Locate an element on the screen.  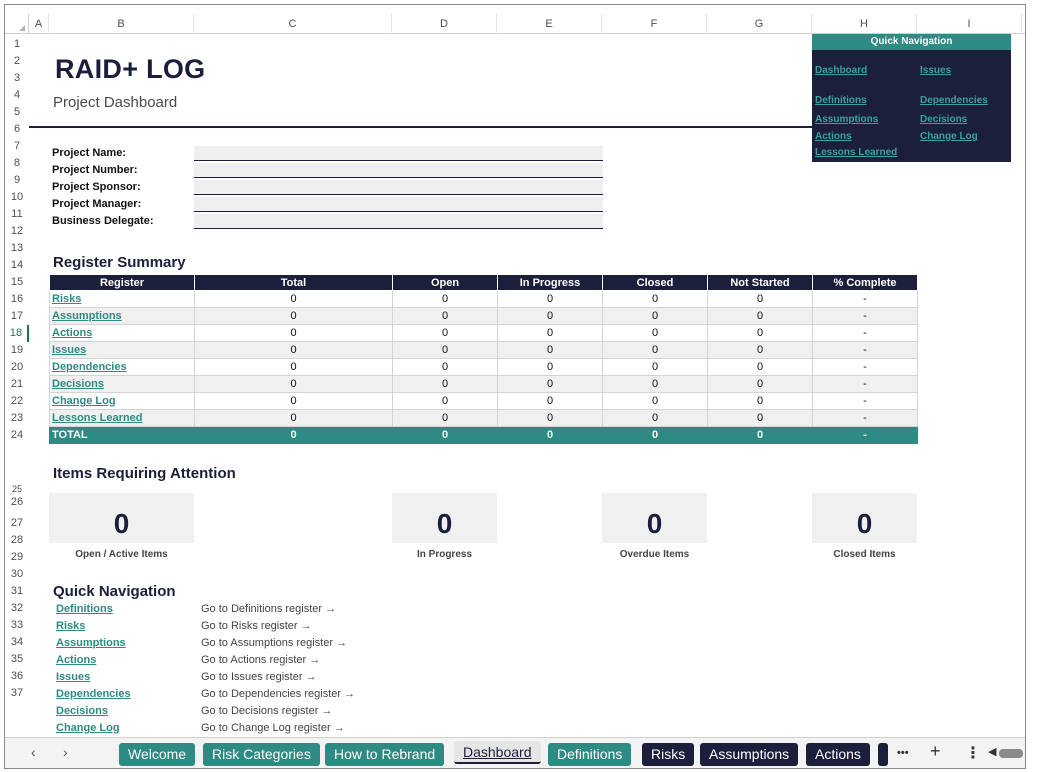
row-header-34: 34 is located at coordinates (17, 642).